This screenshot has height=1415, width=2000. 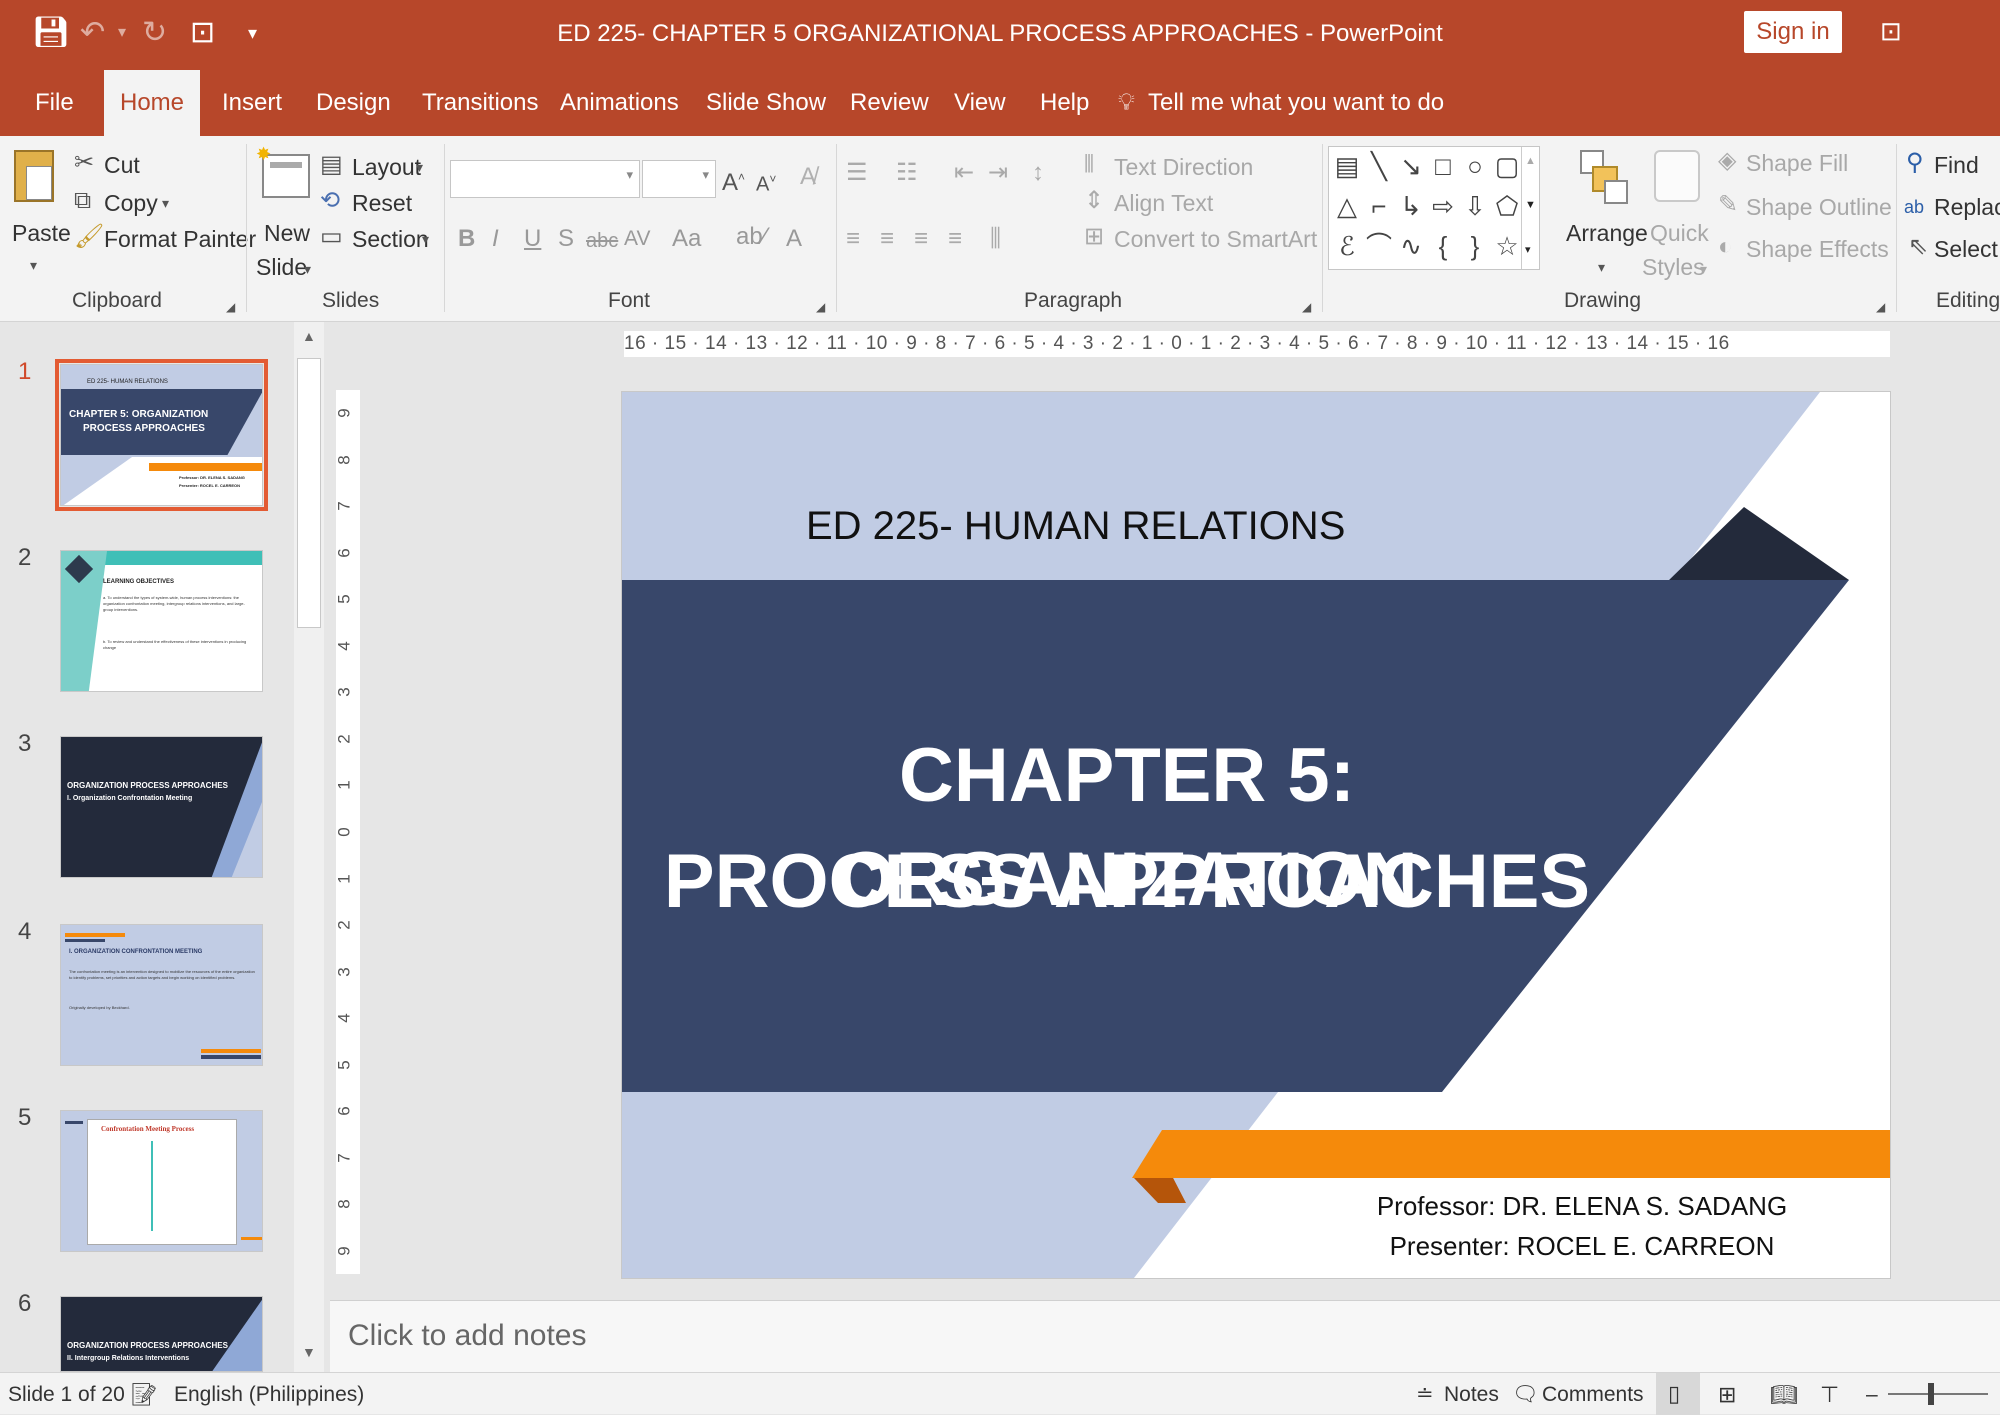 What do you see at coordinates (495, 239) in the screenshot?
I see `italic-button: I` at bounding box center [495, 239].